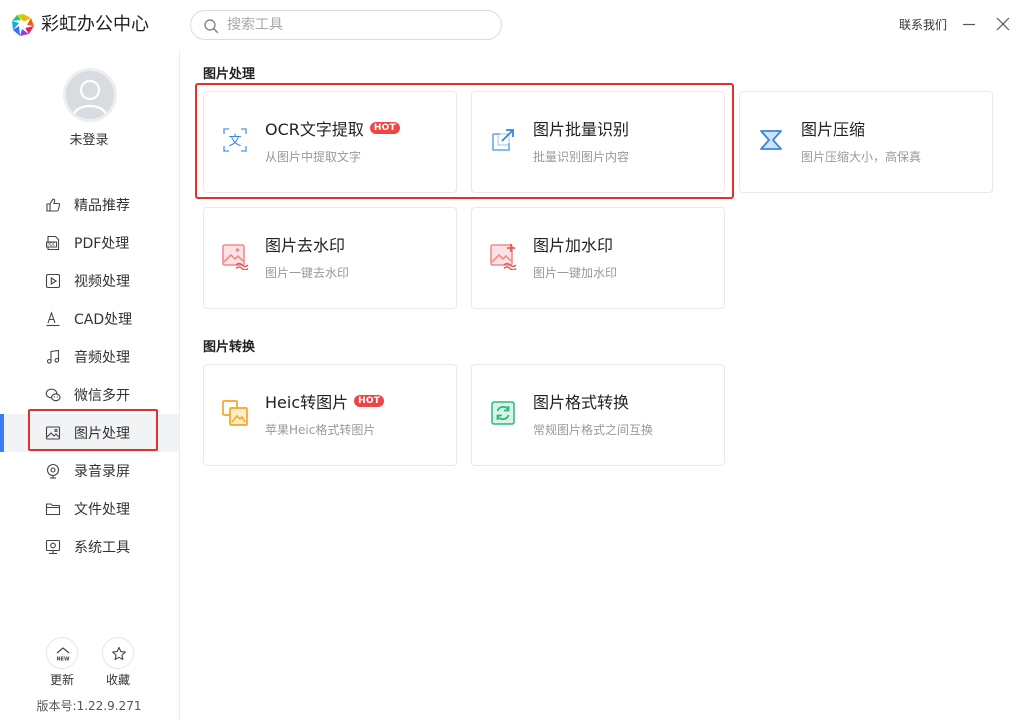 The height and width of the screenshot is (720, 1025). I want to click on music-icon, so click(53, 356).